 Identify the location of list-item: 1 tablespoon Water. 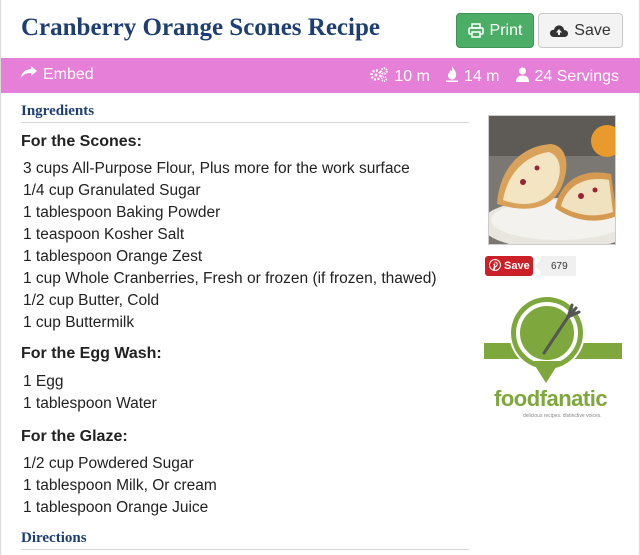
(90, 403).